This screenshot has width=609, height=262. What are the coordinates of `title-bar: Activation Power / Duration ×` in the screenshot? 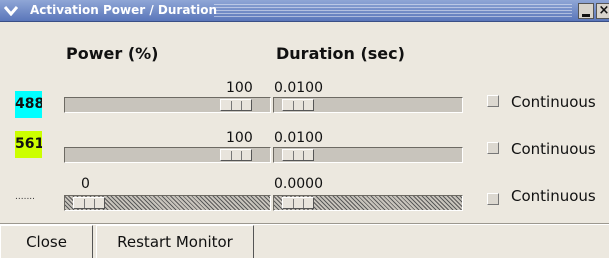 It's located at (304, 11).